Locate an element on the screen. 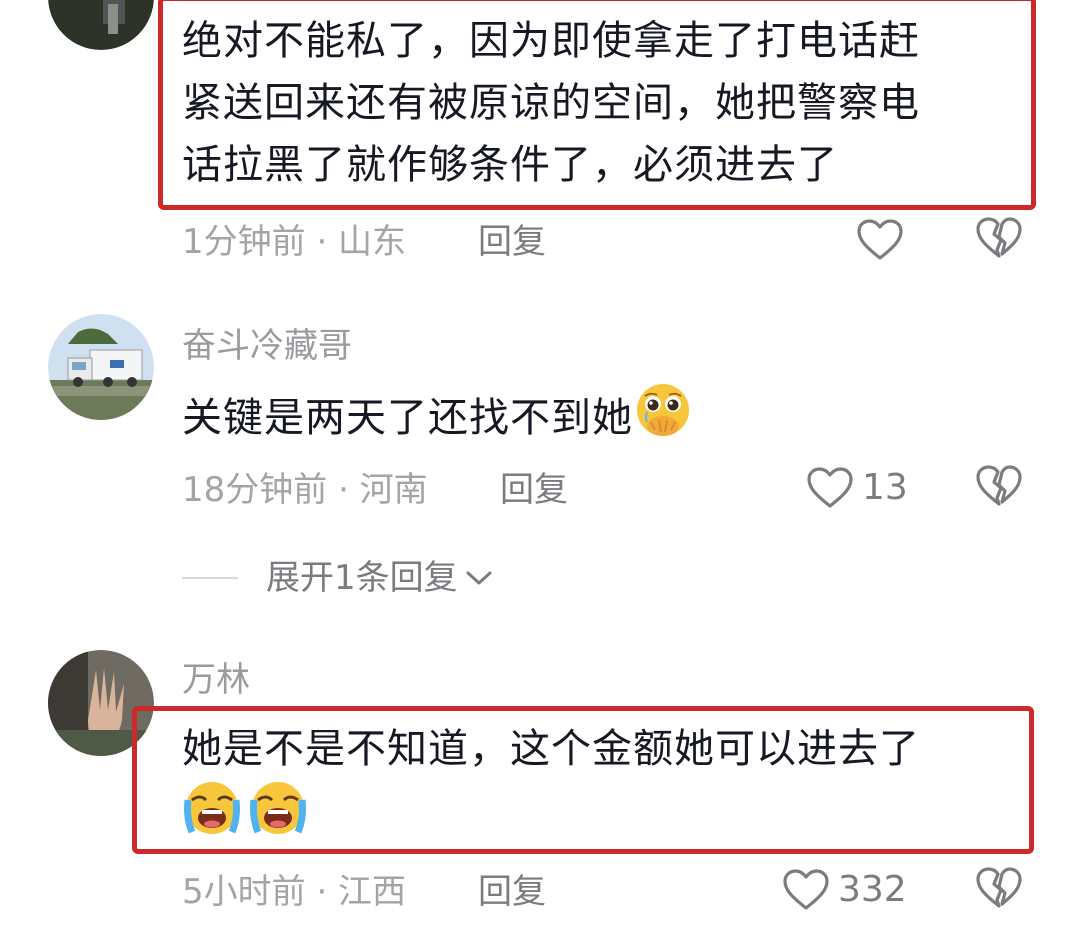  pleading-face-hands-over-mouth-icon is located at coordinates (663, 420).